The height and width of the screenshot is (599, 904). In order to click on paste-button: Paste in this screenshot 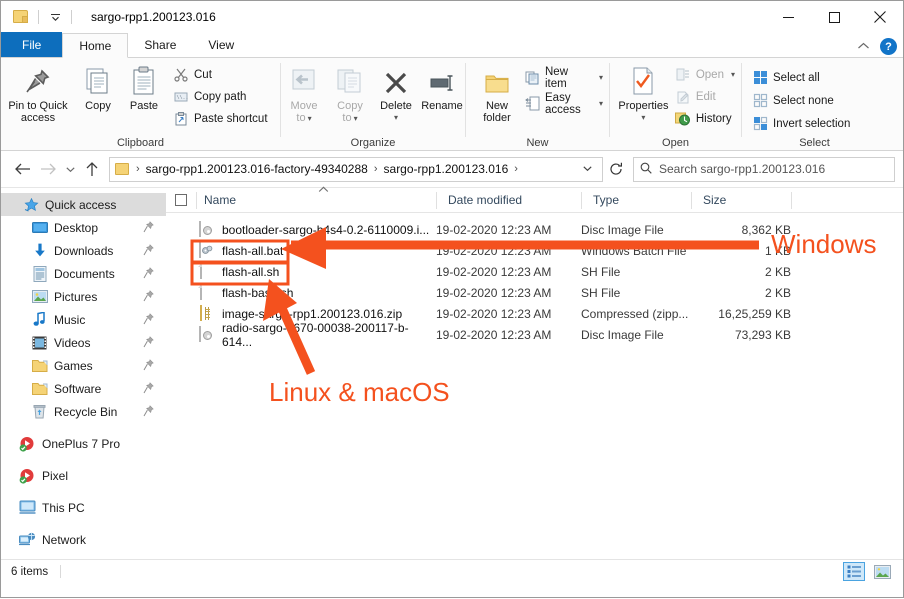, I will do `click(144, 88)`.